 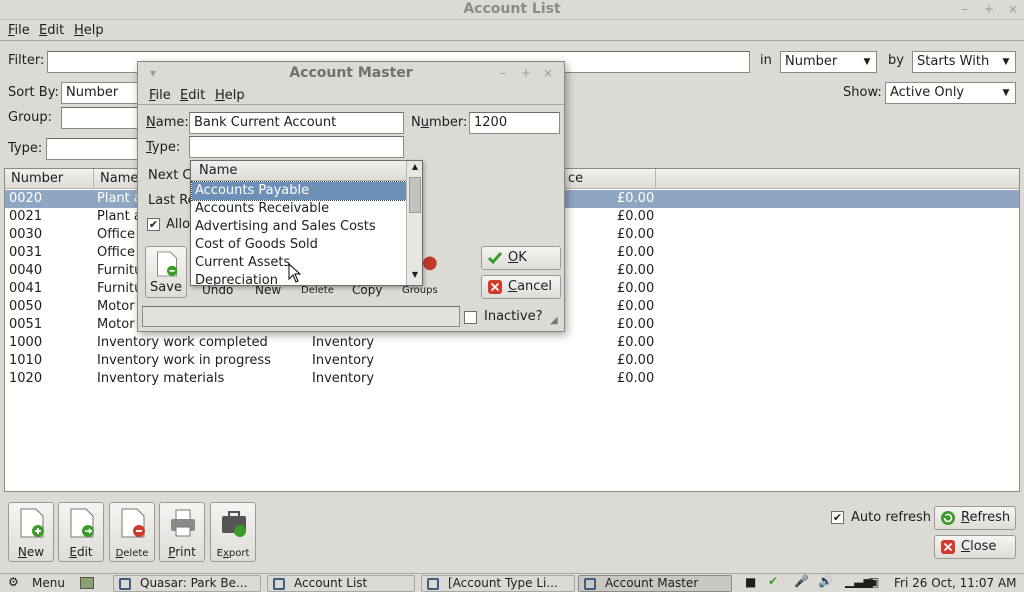 I want to click on stop-icon: ■, so click(x=750, y=582).